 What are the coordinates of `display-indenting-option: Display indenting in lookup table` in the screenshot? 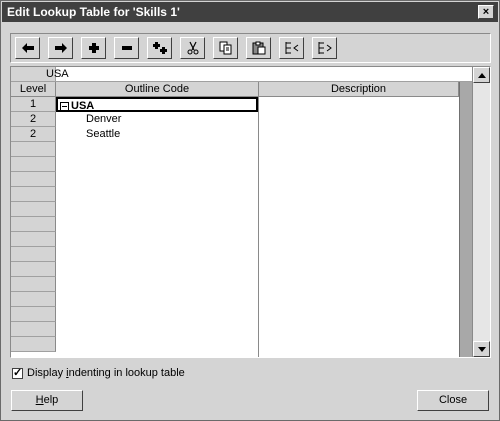 It's located at (98, 372).